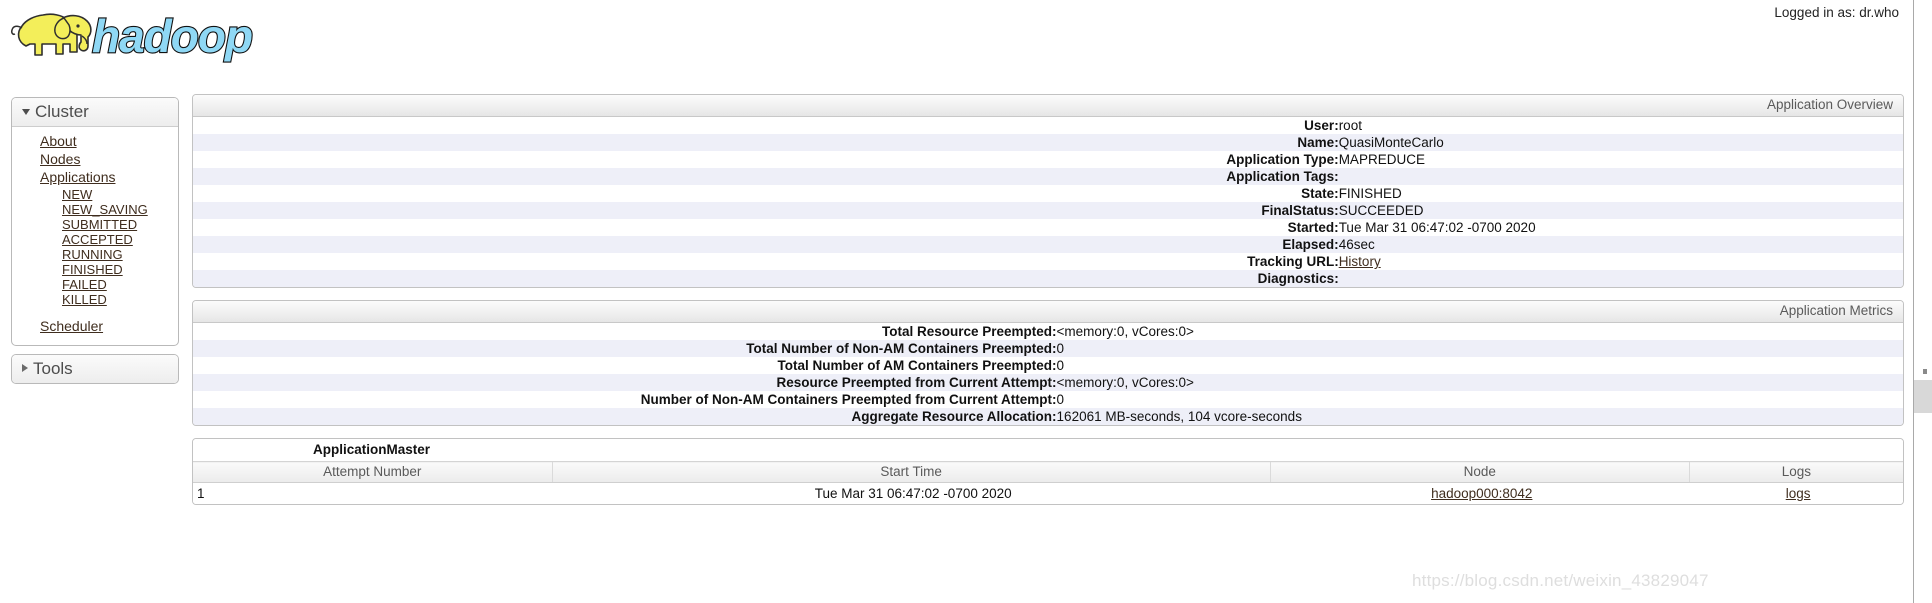 The image size is (1932, 603). Describe the element at coordinates (1925, 371) in the screenshot. I see `scrollbar-marker-icon` at that location.